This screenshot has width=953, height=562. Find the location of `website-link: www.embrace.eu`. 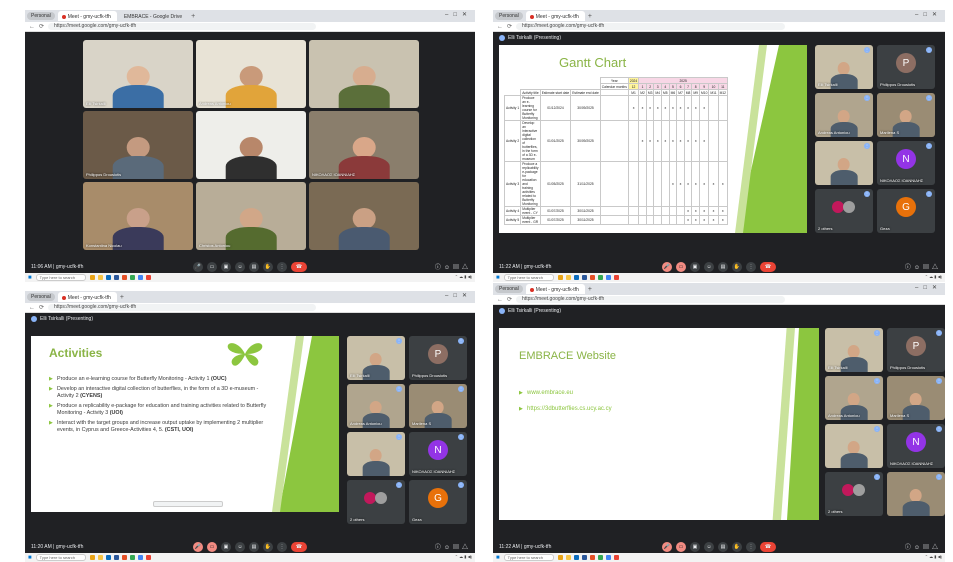

website-link: www.embrace.eu is located at coordinates (565, 393).